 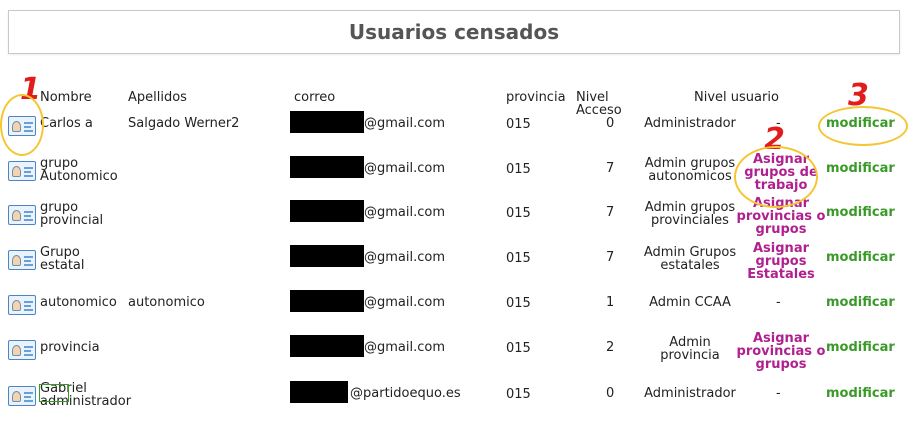 What do you see at coordinates (79, 176) in the screenshot?
I see `cell-nombre: Autonomico` at bounding box center [79, 176].